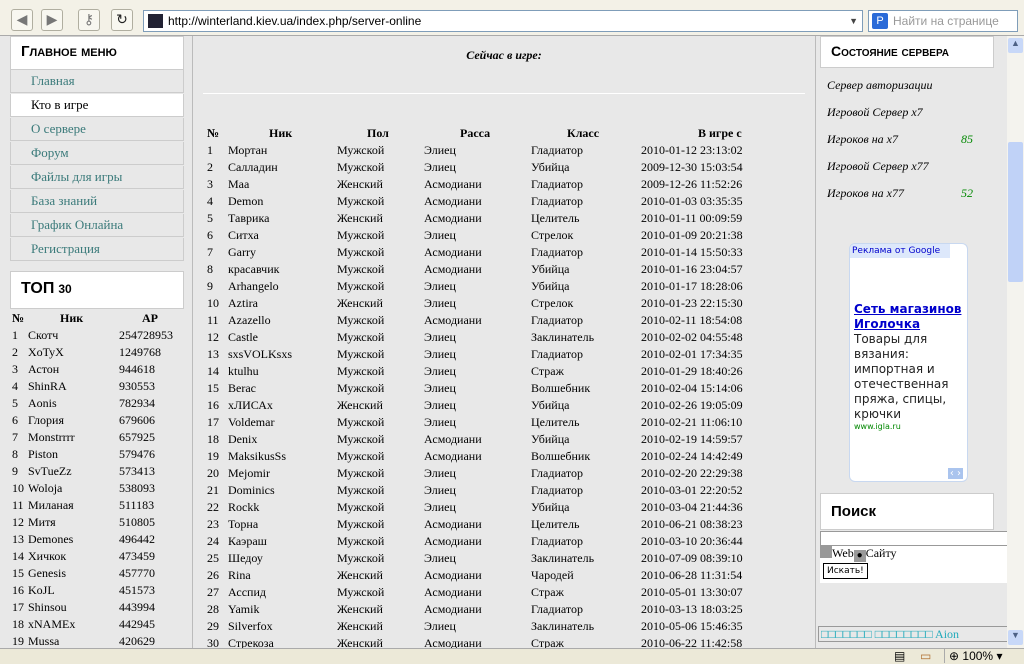  Describe the element at coordinates (46, 420) in the screenshot. I see `top-cell: Глория` at that location.